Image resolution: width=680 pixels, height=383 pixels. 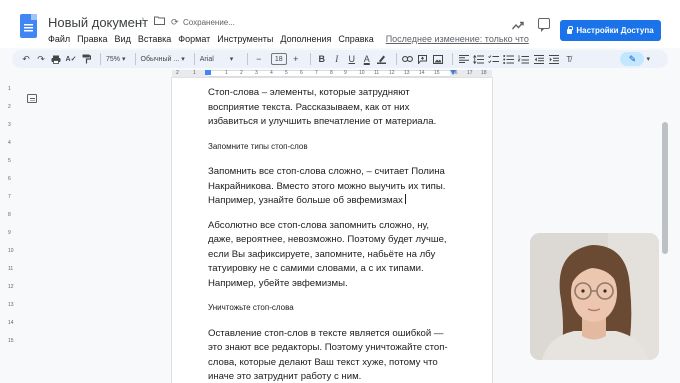 I want to click on webcam-overlay, so click(x=594, y=296).